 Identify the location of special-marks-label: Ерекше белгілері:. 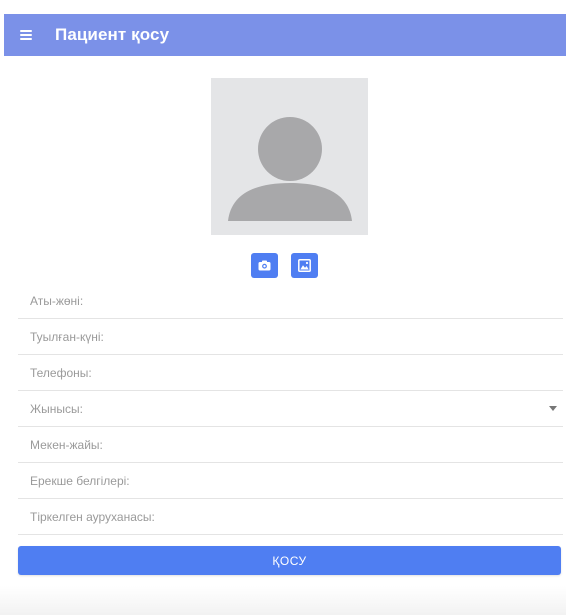
(80, 480).